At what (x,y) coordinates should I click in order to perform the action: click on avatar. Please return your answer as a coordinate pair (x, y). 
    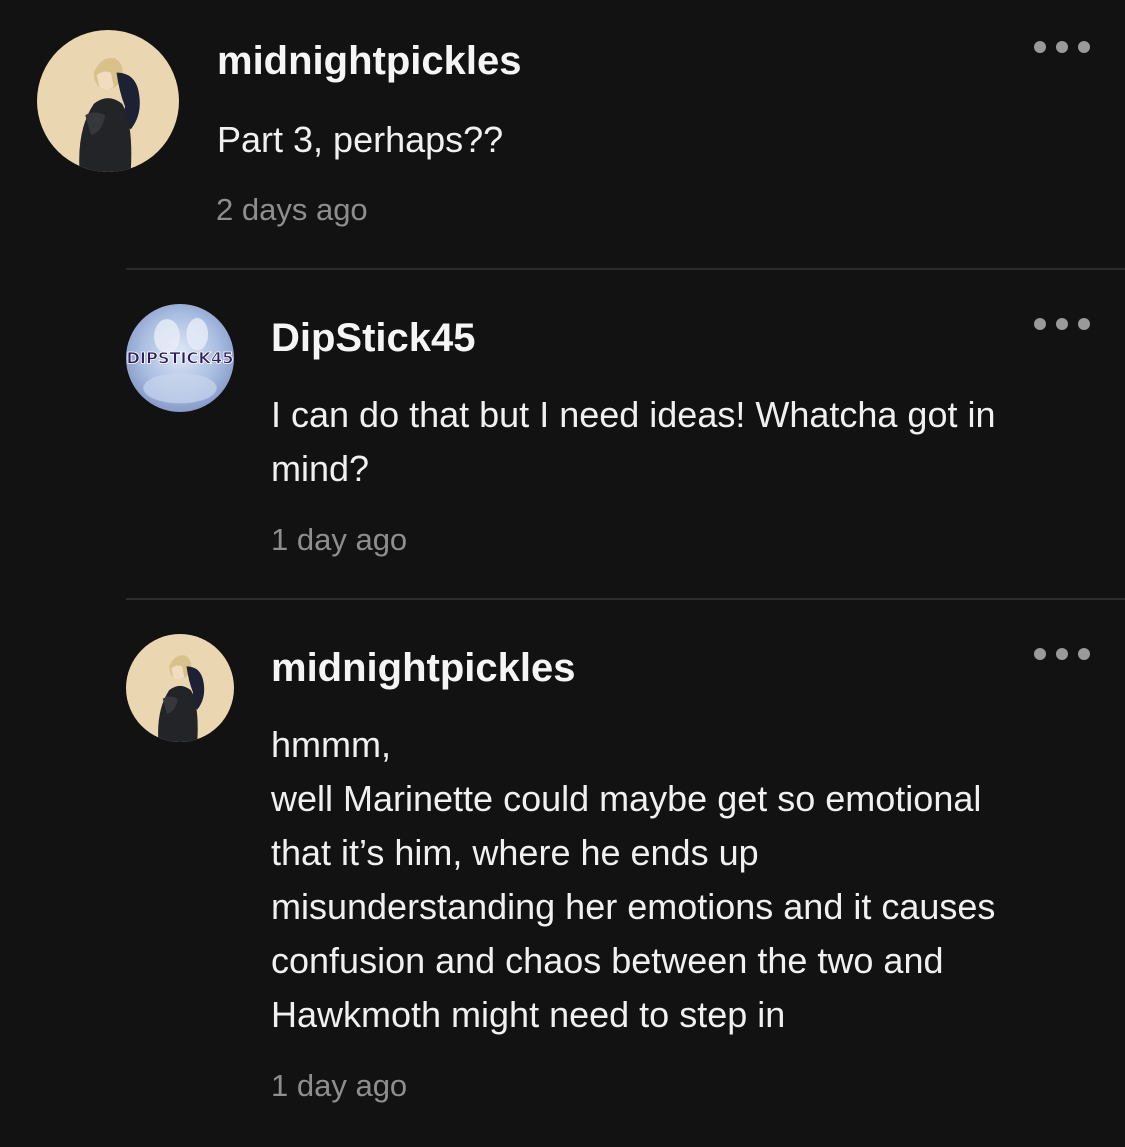
    Looking at the image, I should click on (180, 688).